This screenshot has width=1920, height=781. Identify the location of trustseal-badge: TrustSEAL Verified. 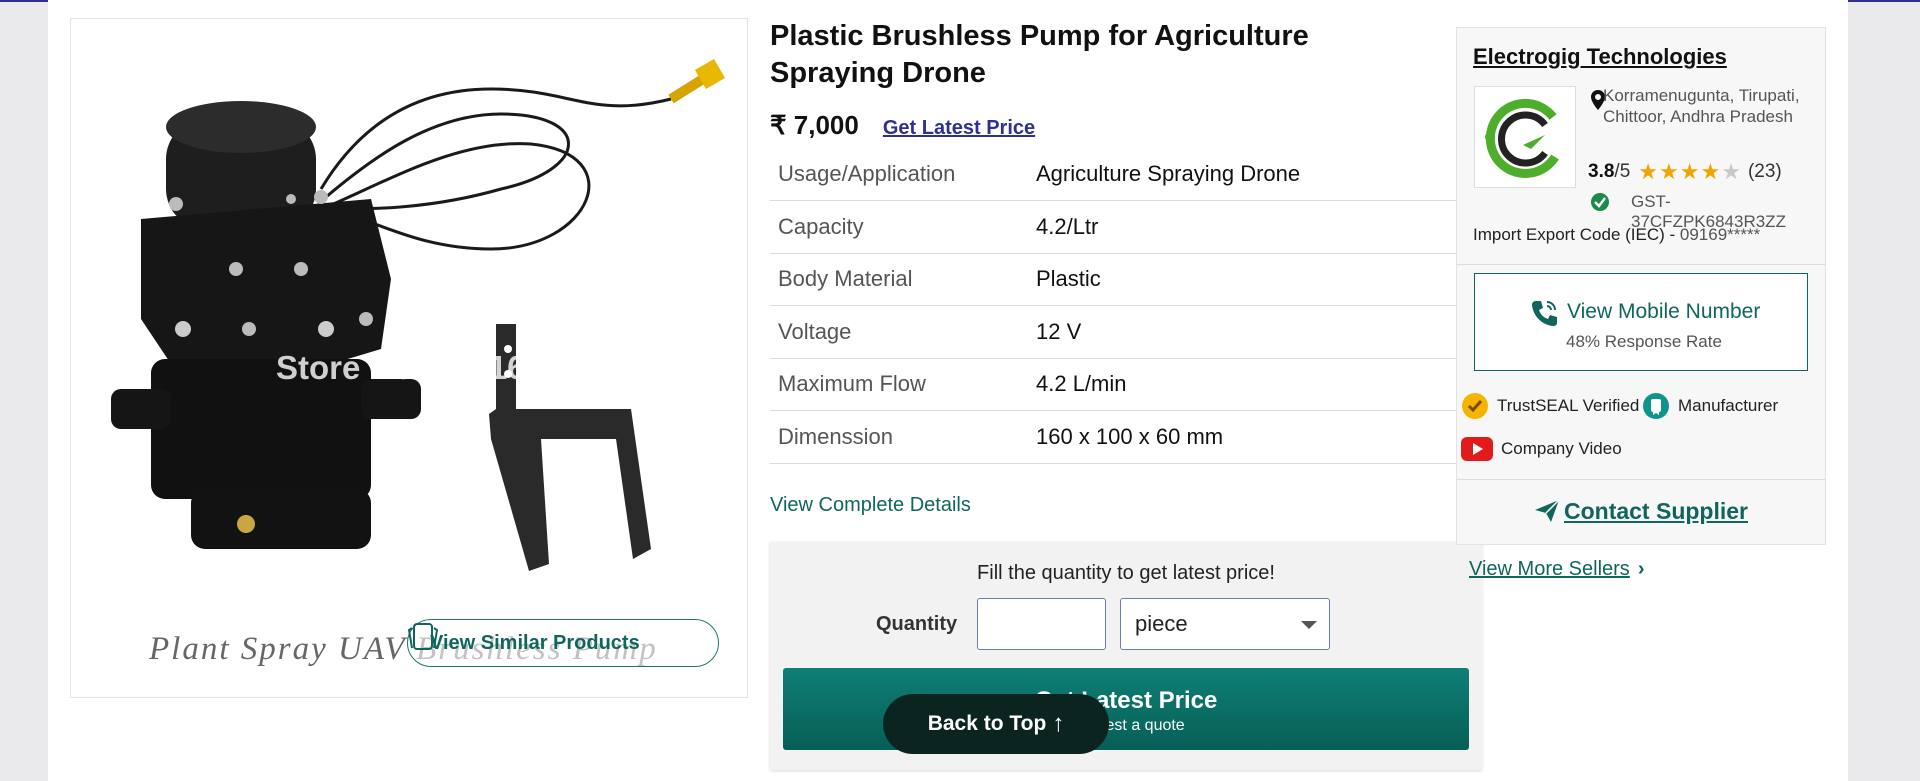
(1550, 406).